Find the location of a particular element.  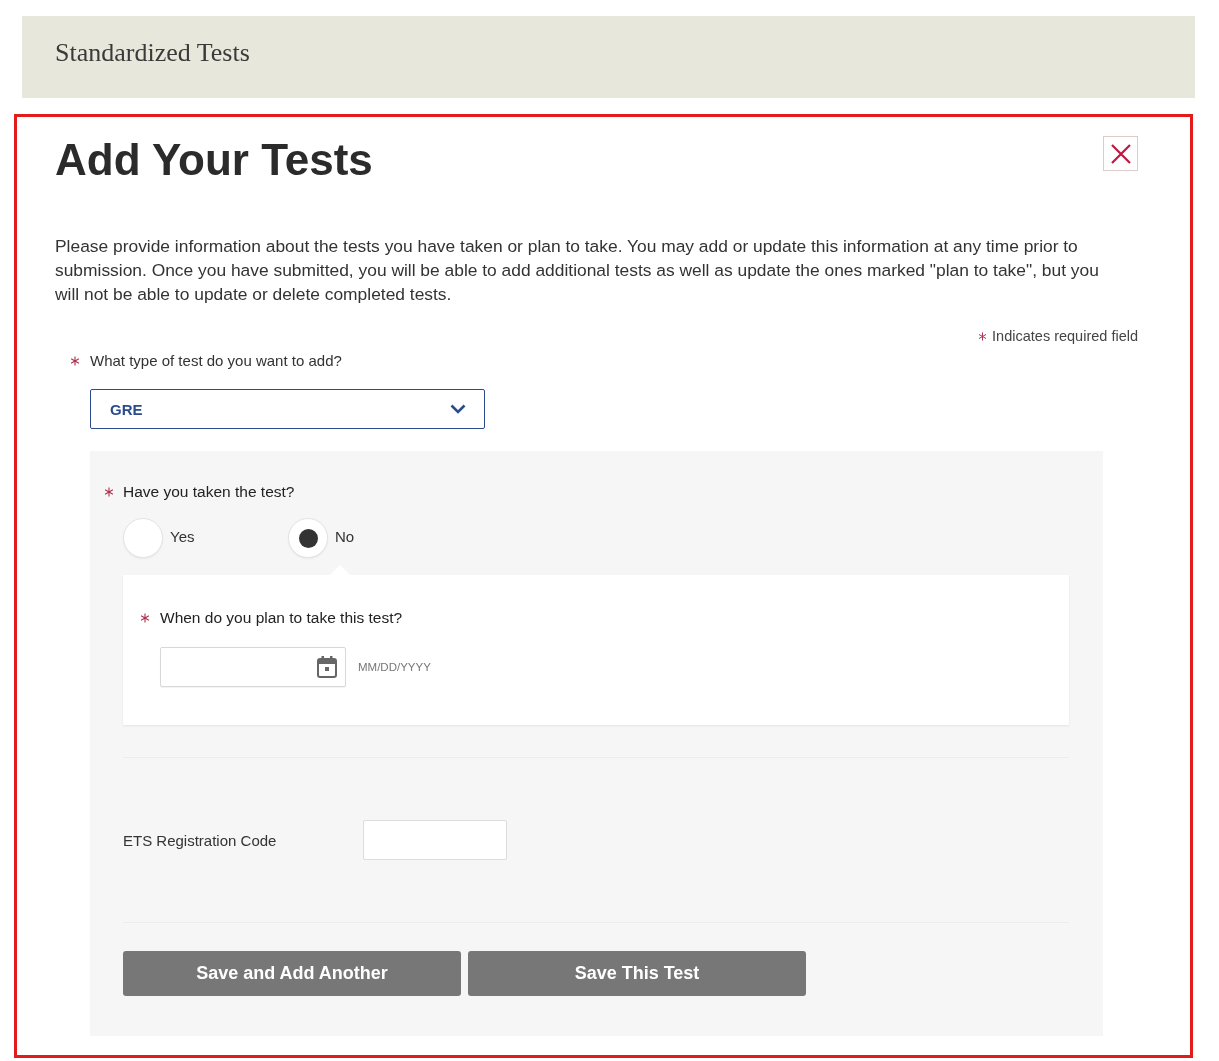

section-title: Standardized Tests is located at coordinates (152, 53).